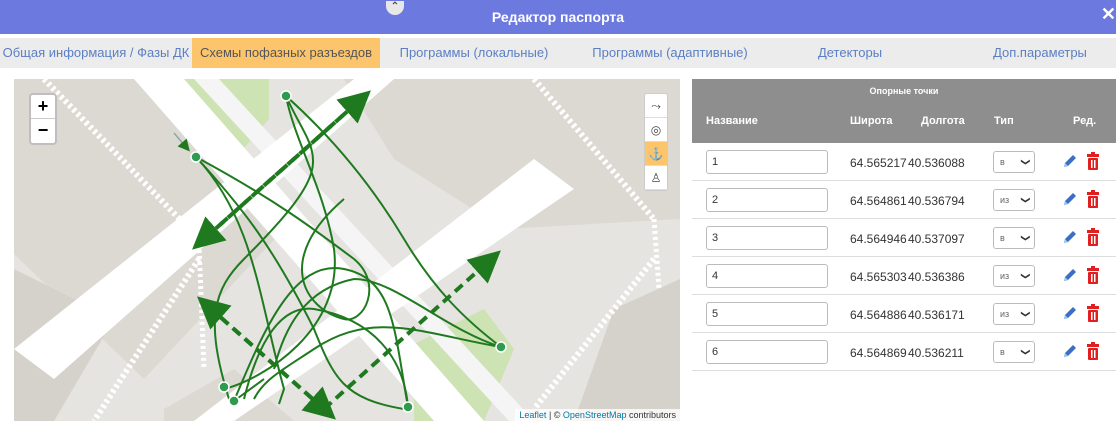 This screenshot has width=1116, height=421. Describe the element at coordinates (732, 121) in the screenshot. I see `col-name: Название` at that location.